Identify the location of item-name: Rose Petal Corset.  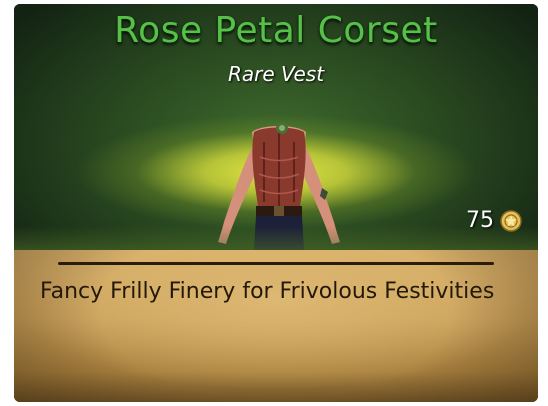
(276, 30).